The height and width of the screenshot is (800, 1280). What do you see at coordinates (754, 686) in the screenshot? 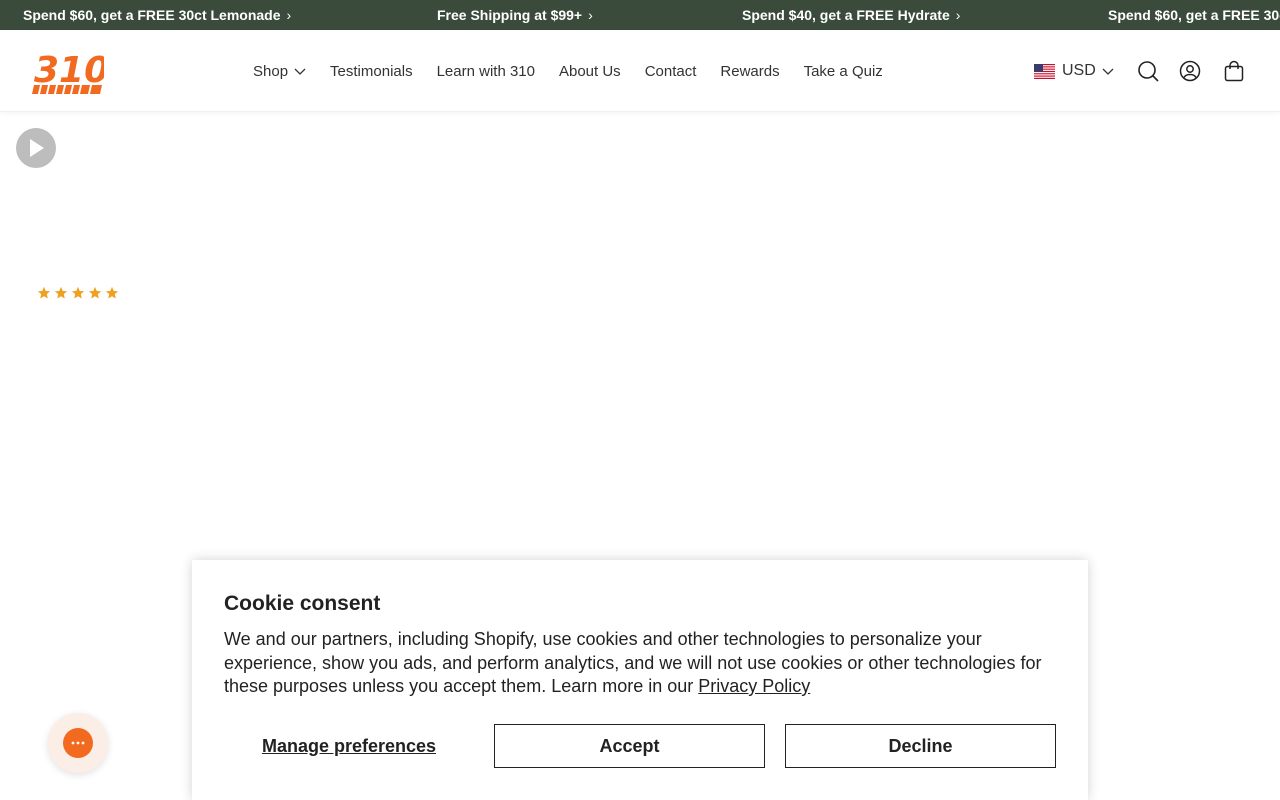
I see `privacy-policy-link: Privacy Policy` at bounding box center [754, 686].